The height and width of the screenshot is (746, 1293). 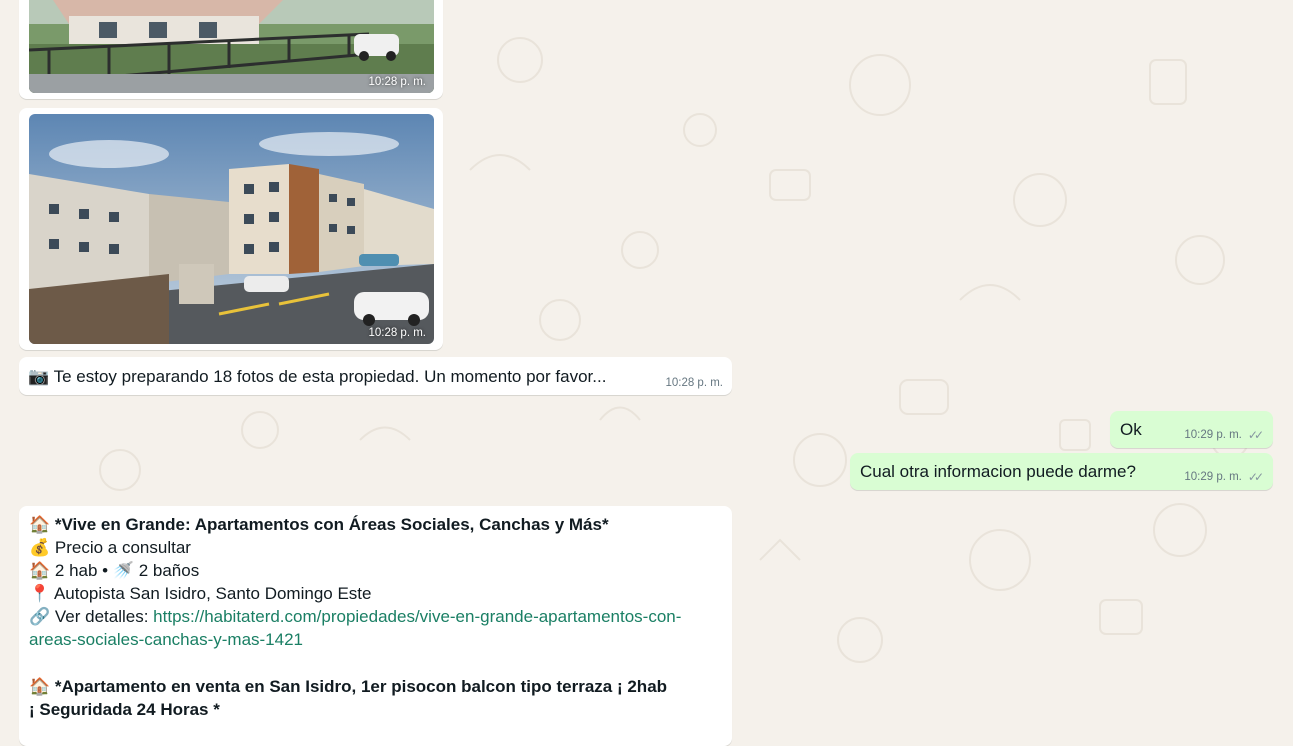 I want to click on photo-2-timestamp: 10:28 p. m., so click(x=397, y=333).